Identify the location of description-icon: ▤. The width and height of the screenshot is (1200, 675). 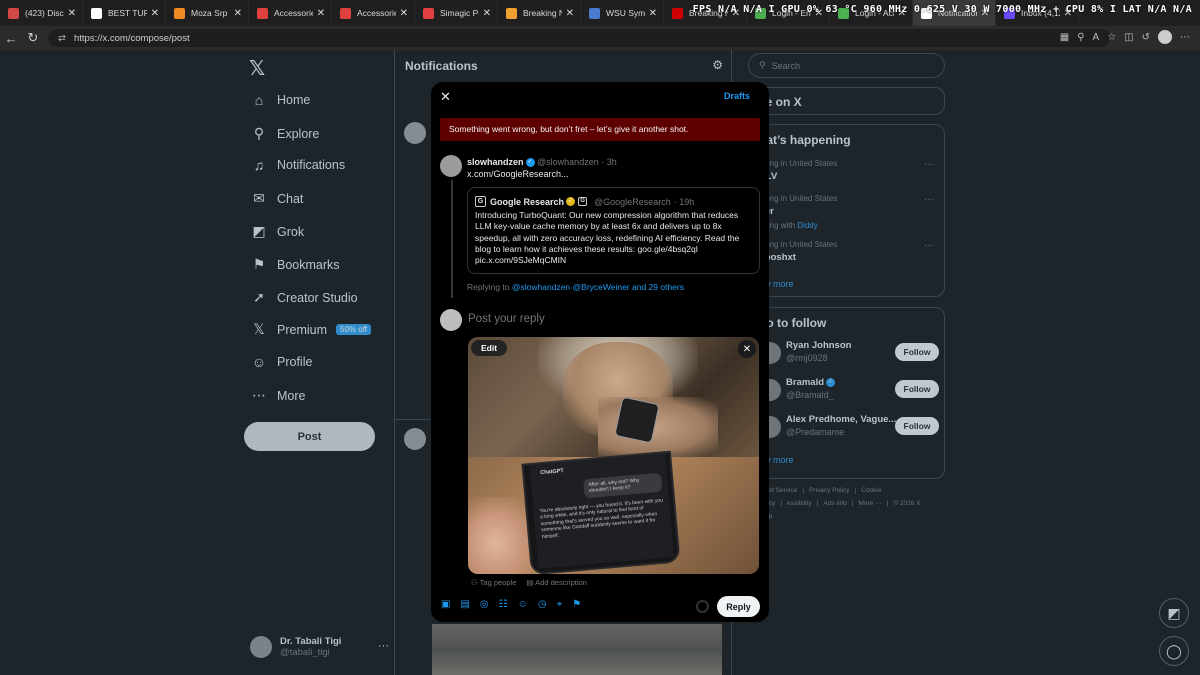
(531, 582).